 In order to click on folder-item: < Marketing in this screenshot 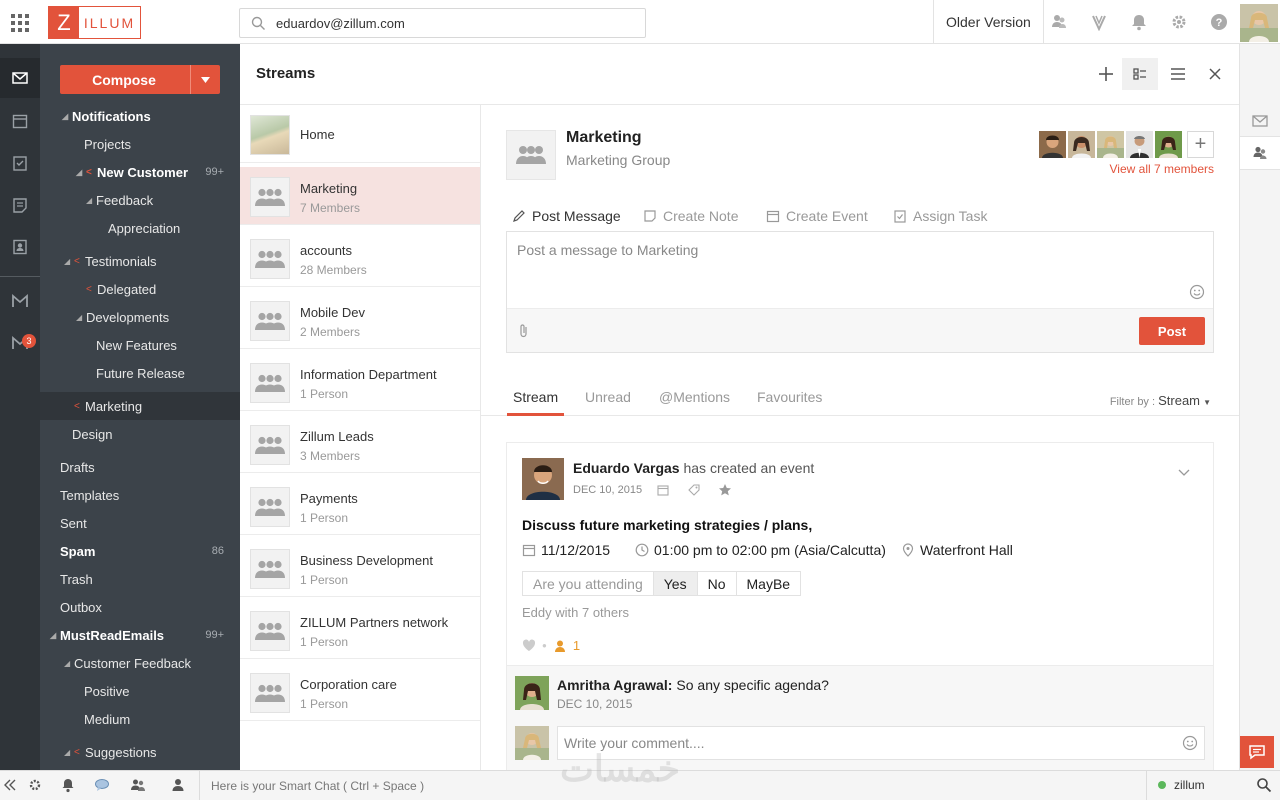, I will do `click(140, 406)`.